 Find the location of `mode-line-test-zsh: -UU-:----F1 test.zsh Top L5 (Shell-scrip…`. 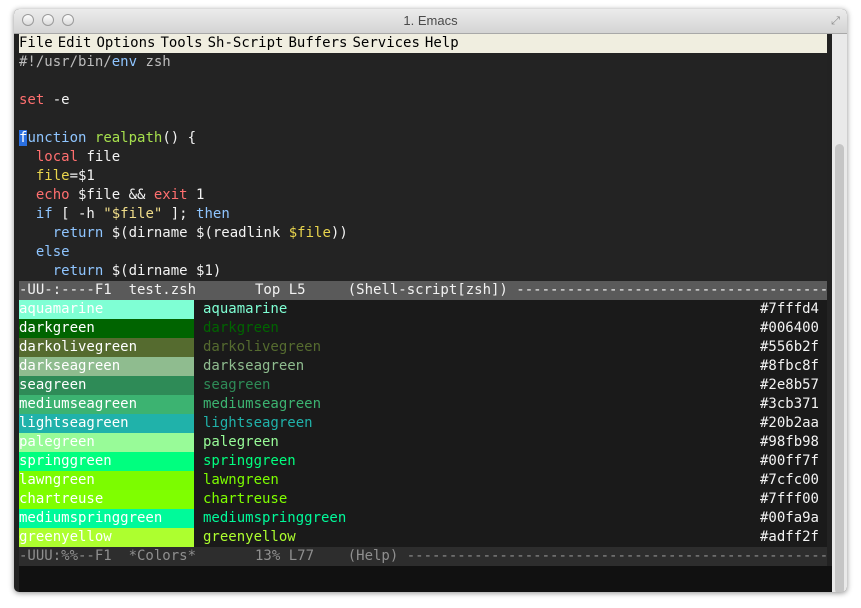

mode-line-test-zsh: -UU-:----F1 test.zsh Top L5 (Shell-scrip… is located at coordinates (423, 290).